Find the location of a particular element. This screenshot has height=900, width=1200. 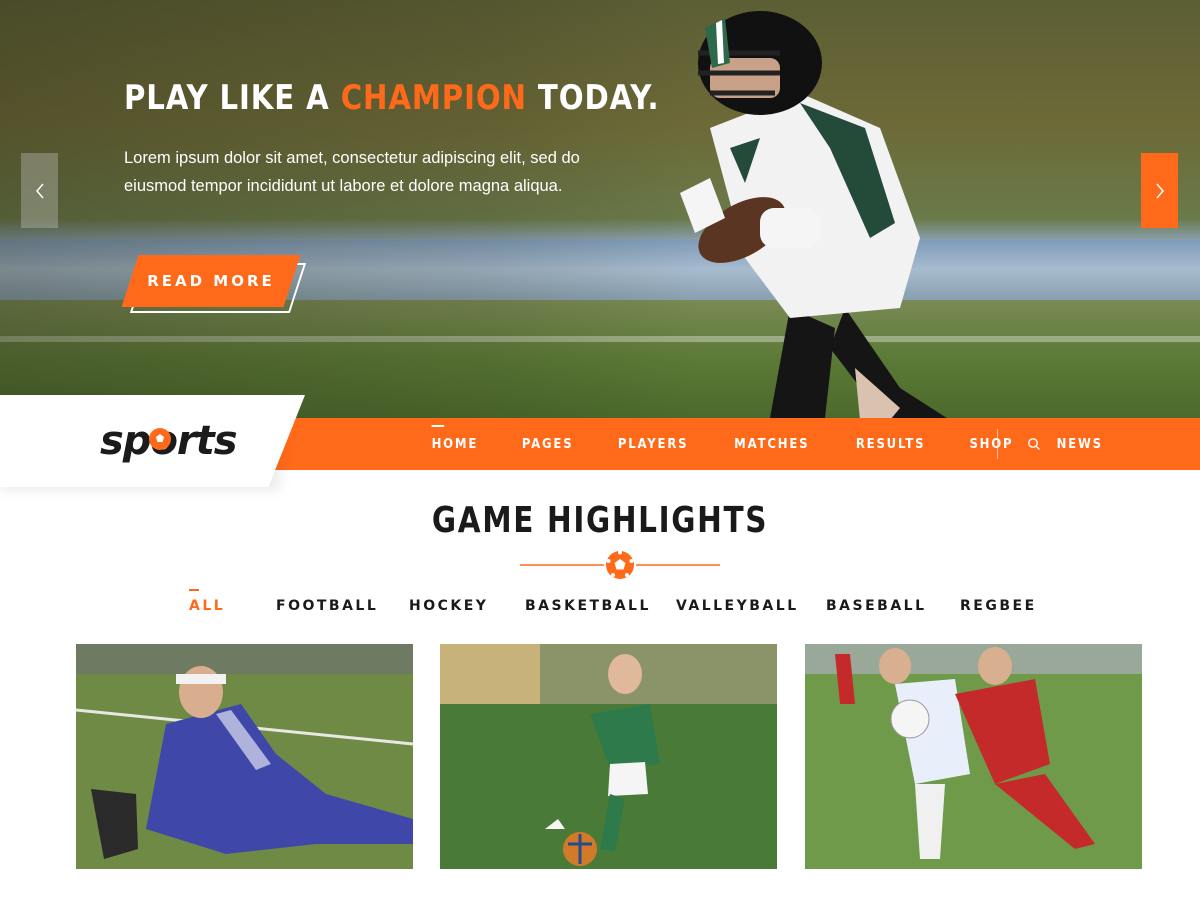

slider-next-button is located at coordinates (1159, 190).